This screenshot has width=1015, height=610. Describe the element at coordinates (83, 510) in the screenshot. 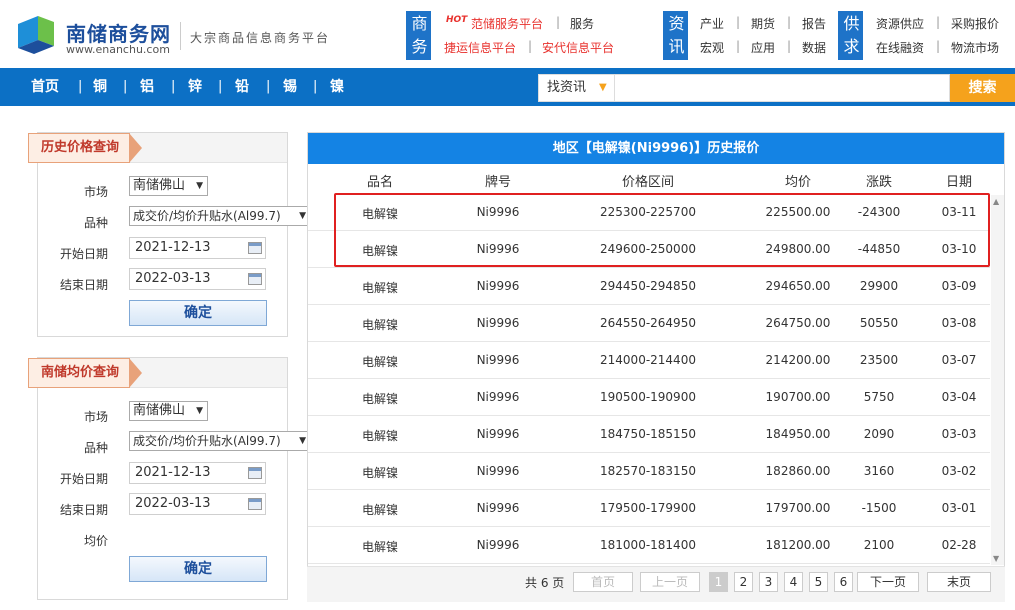

I see `end-date-label: 结束日期` at that location.